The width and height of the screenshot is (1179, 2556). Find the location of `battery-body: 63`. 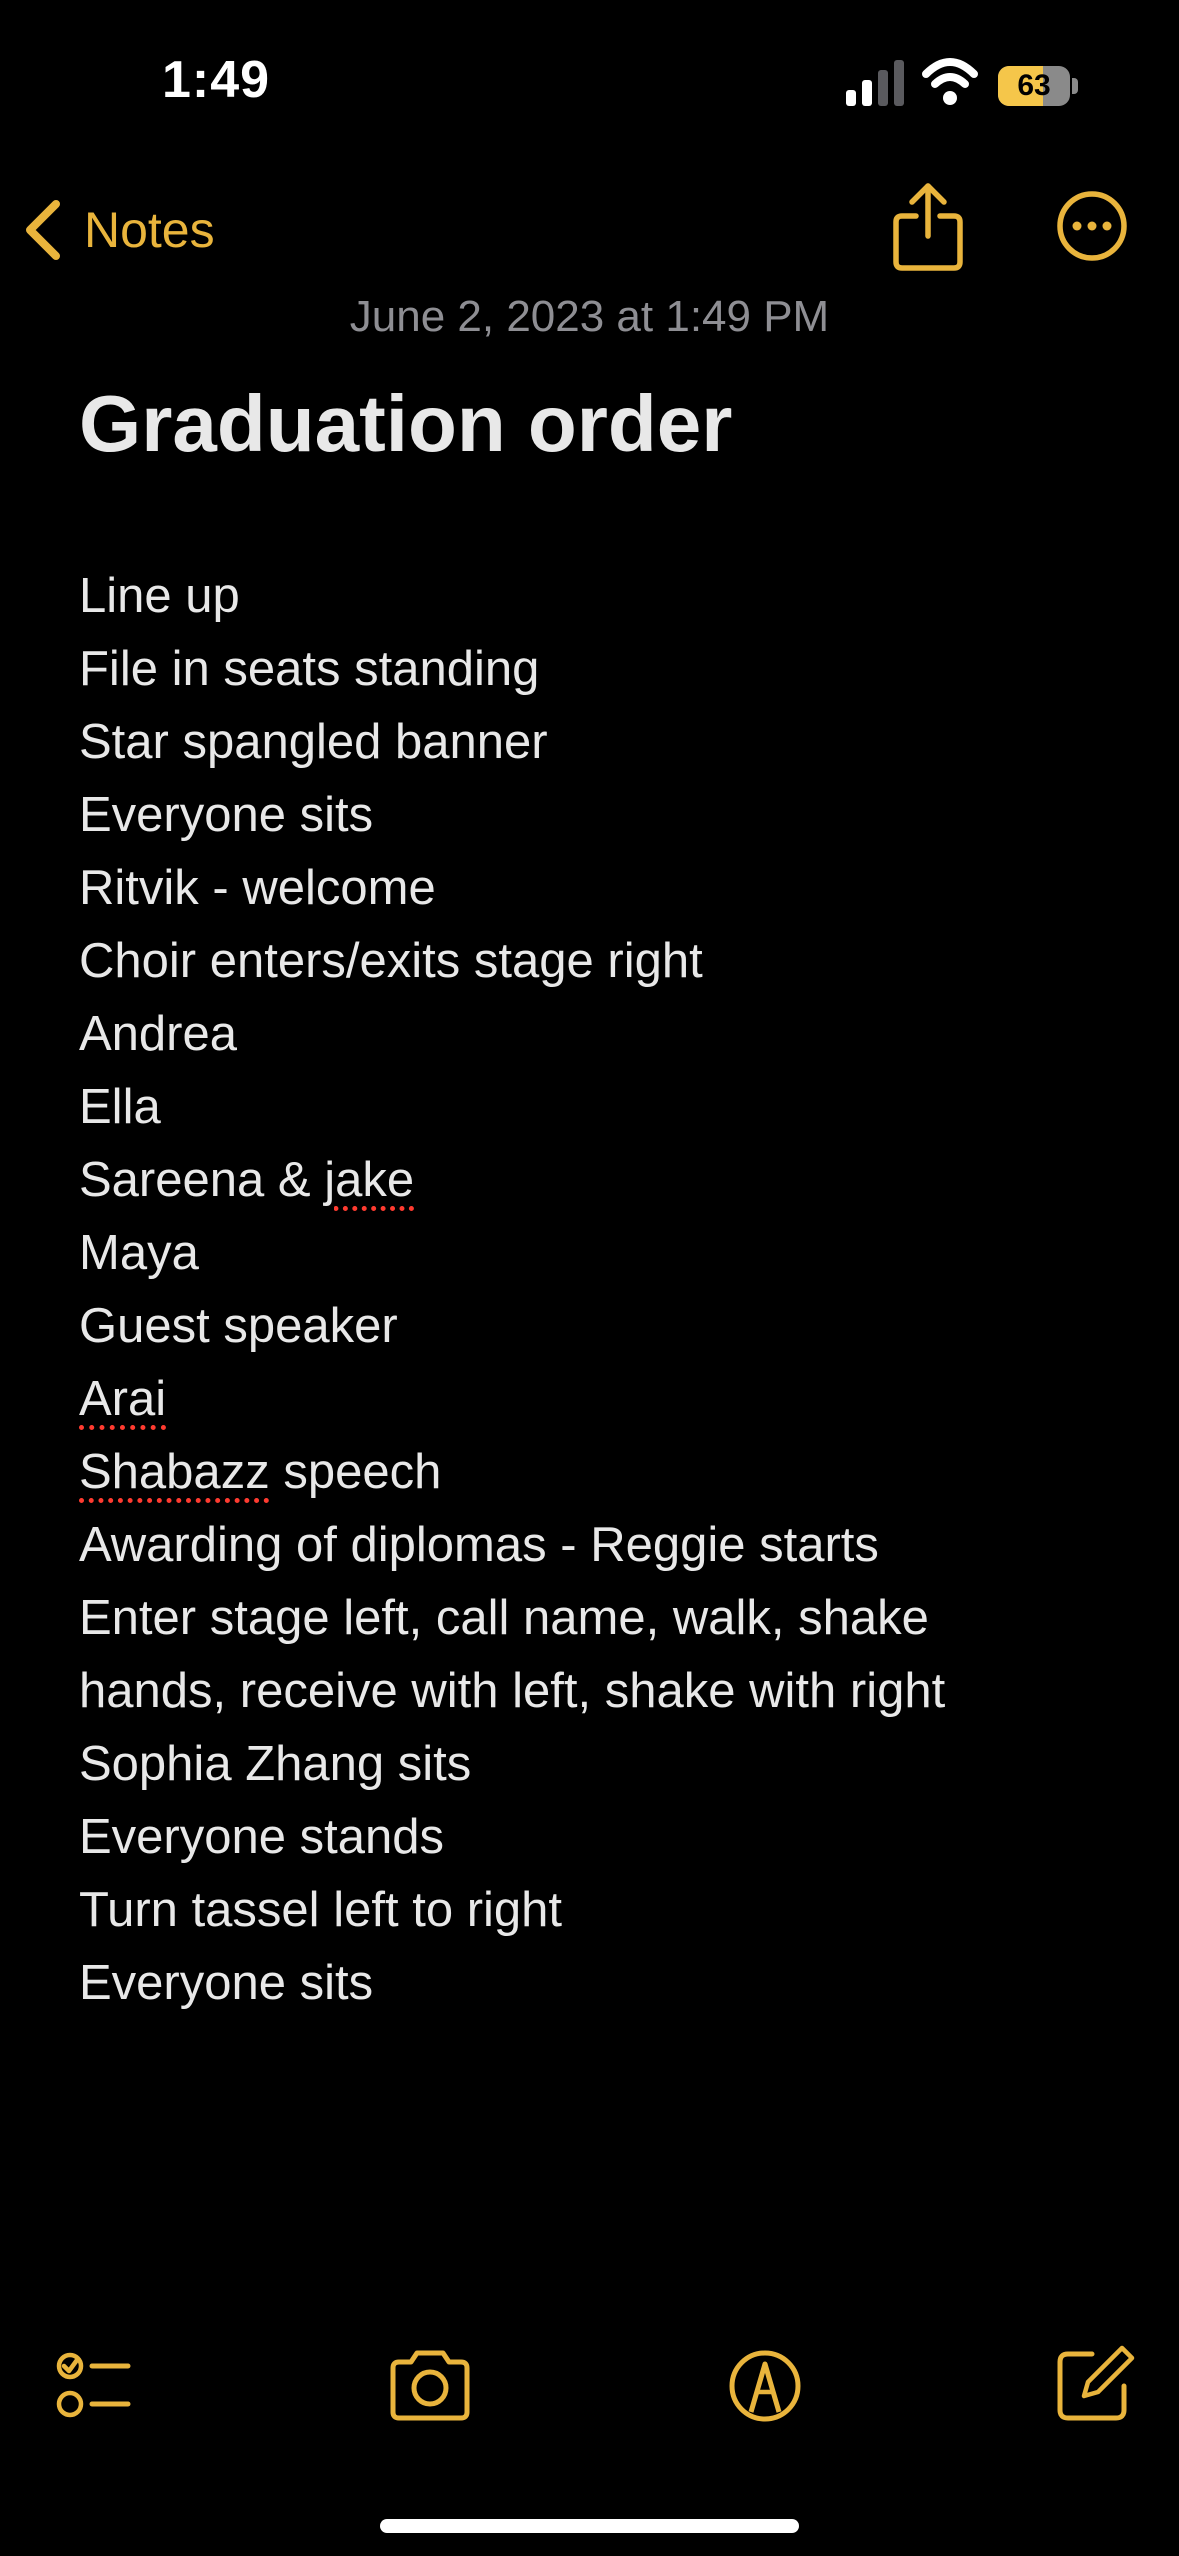

battery-body: 63 is located at coordinates (1034, 86).